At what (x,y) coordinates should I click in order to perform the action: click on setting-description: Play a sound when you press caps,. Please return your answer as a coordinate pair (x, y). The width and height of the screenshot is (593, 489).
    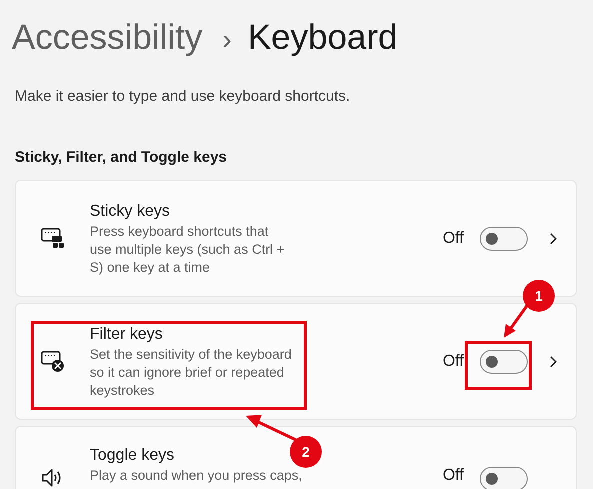
    Looking at the image, I should click on (197, 476).